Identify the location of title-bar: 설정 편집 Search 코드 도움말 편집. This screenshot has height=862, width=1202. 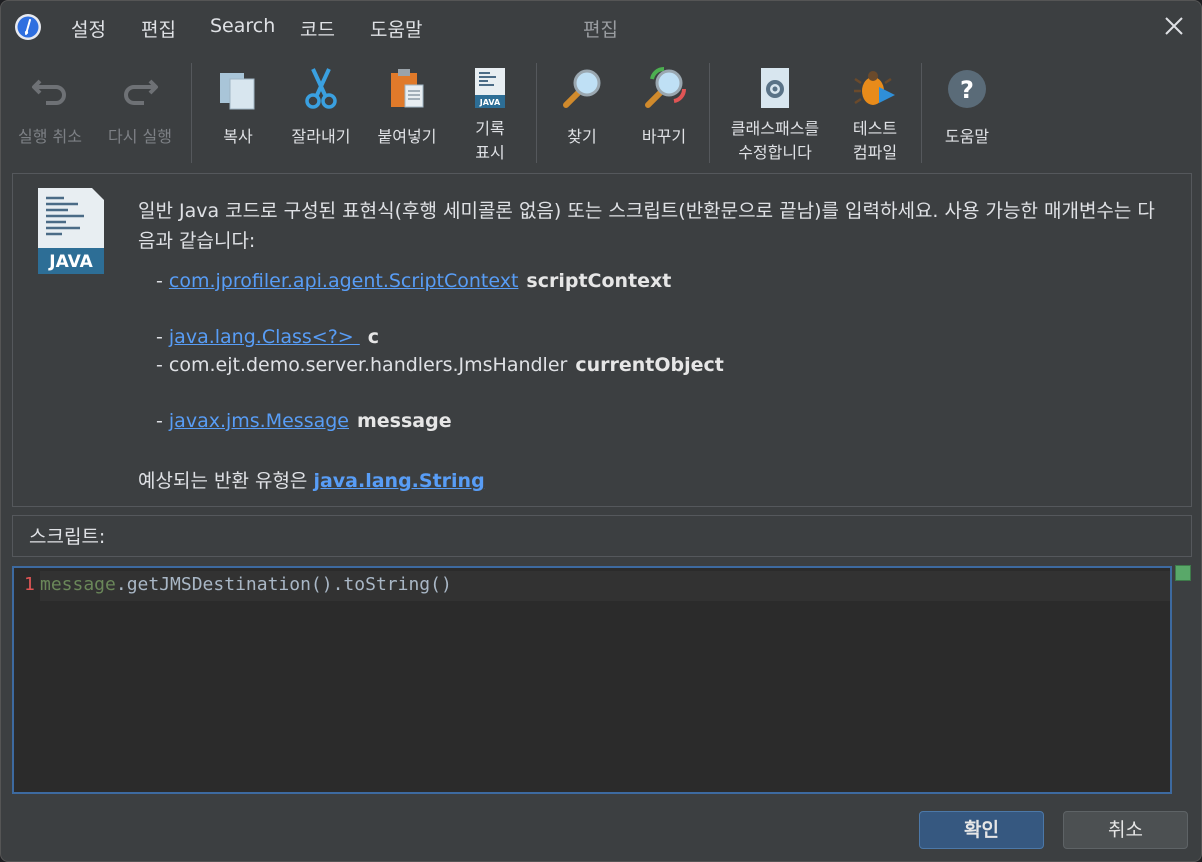
(601, 27).